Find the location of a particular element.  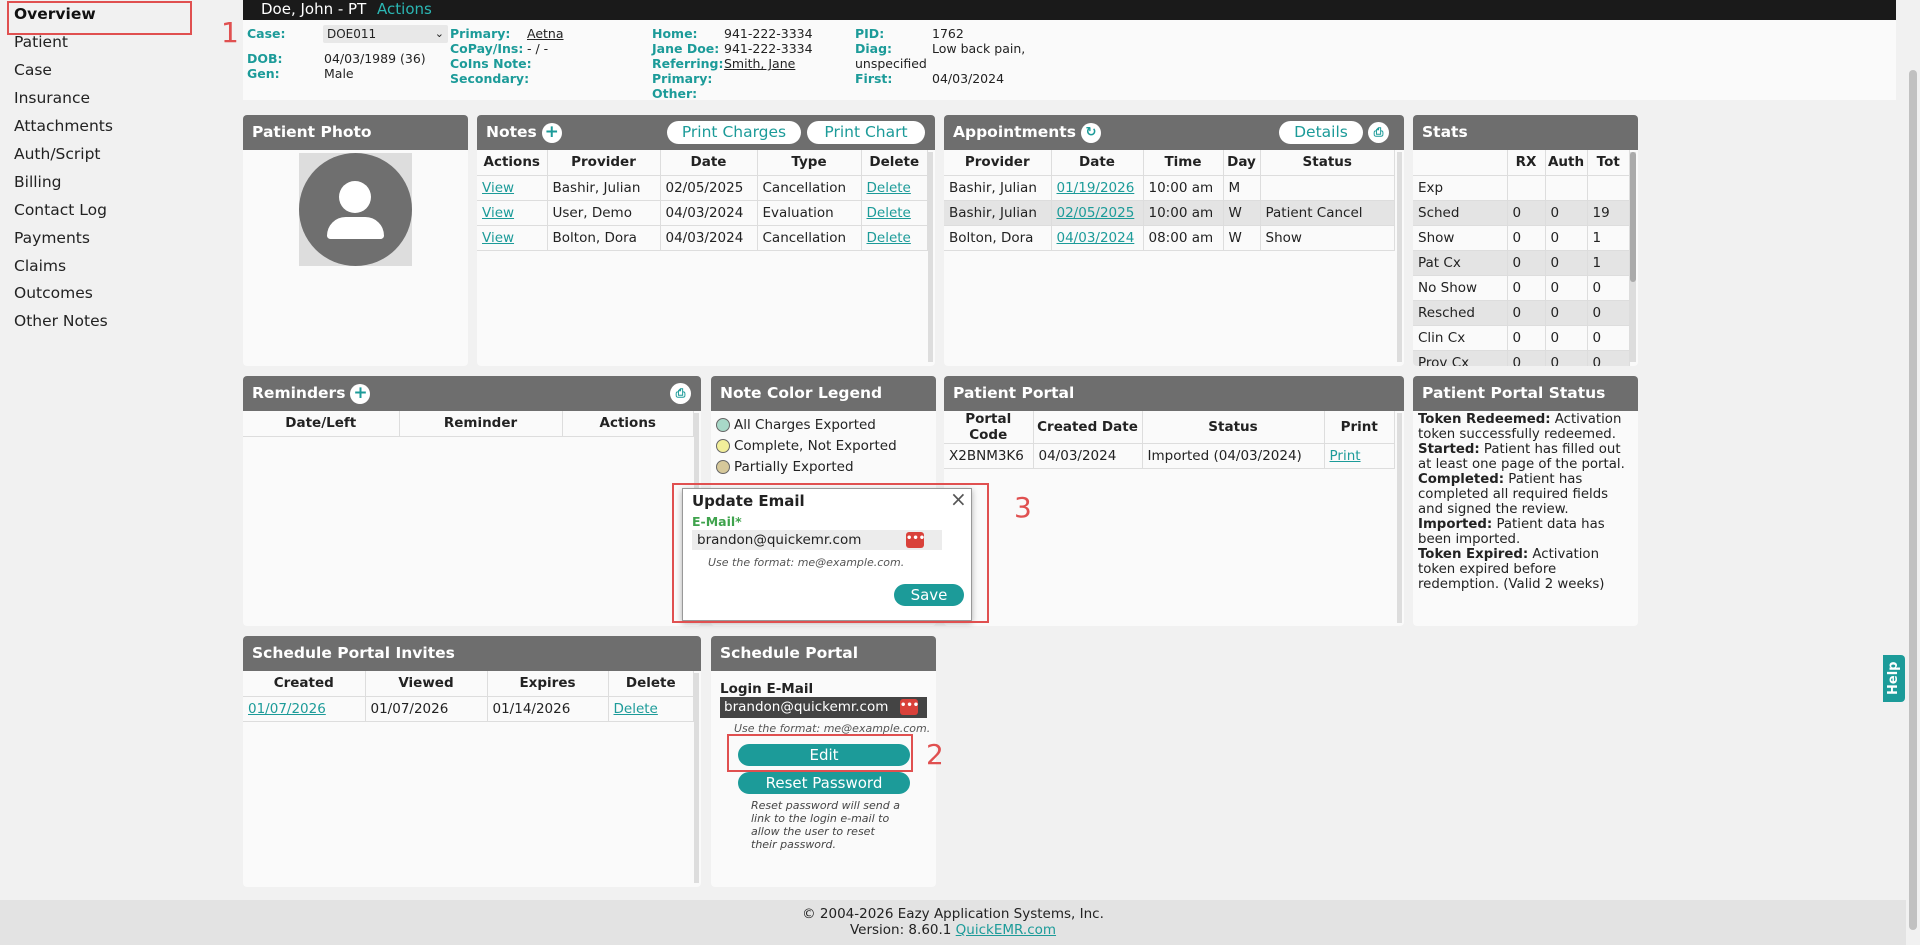

portal-col-status: Status is located at coordinates (1233, 427).